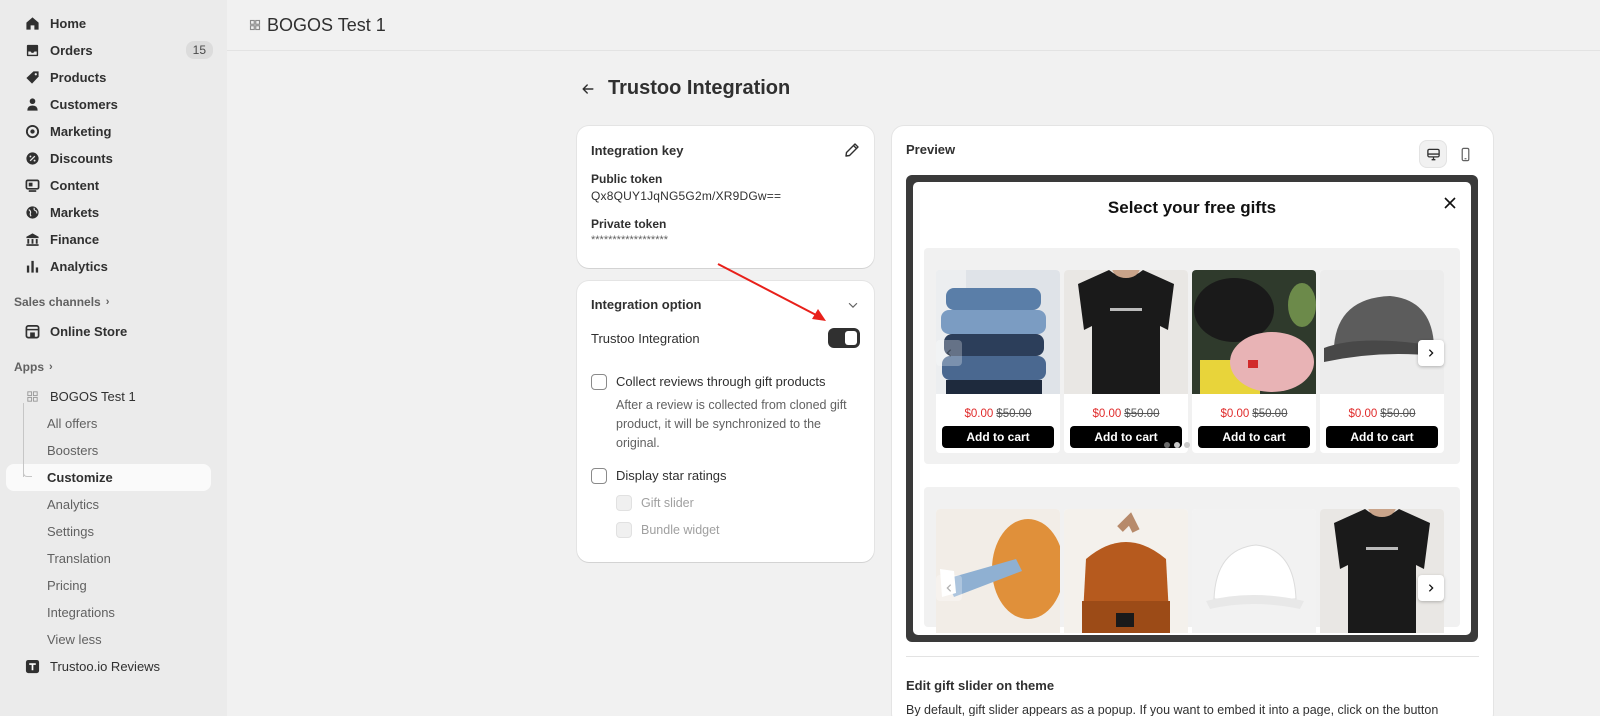 This screenshot has height=716, width=1600. Describe the element at coordinates (108, 612) in the screenshot. I see `sidebar-sub-integrations: Integrations` at that location.